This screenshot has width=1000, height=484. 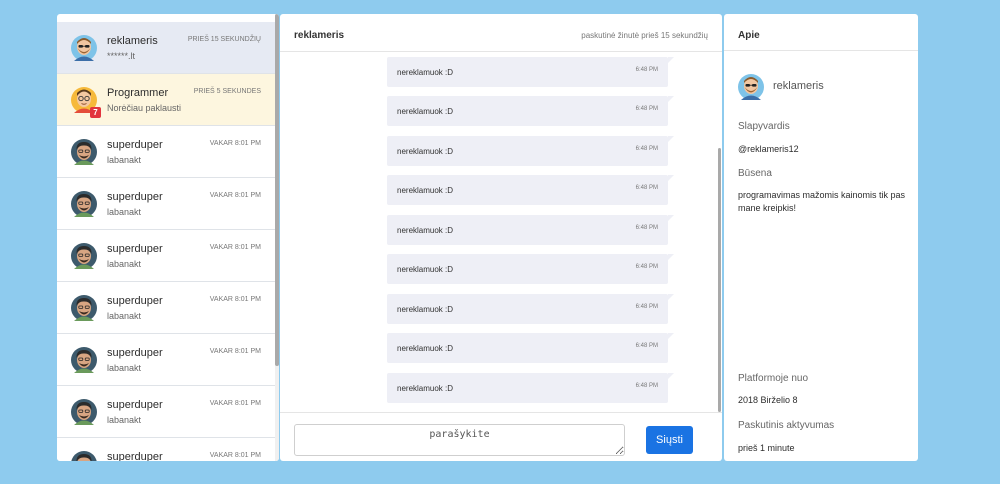 What do you see at coordinates (644, 35) in the screenshot?
I see `last-message-time: paskutinė žinutė prieš 15 sekundžių` at bounding box center [644, 35].